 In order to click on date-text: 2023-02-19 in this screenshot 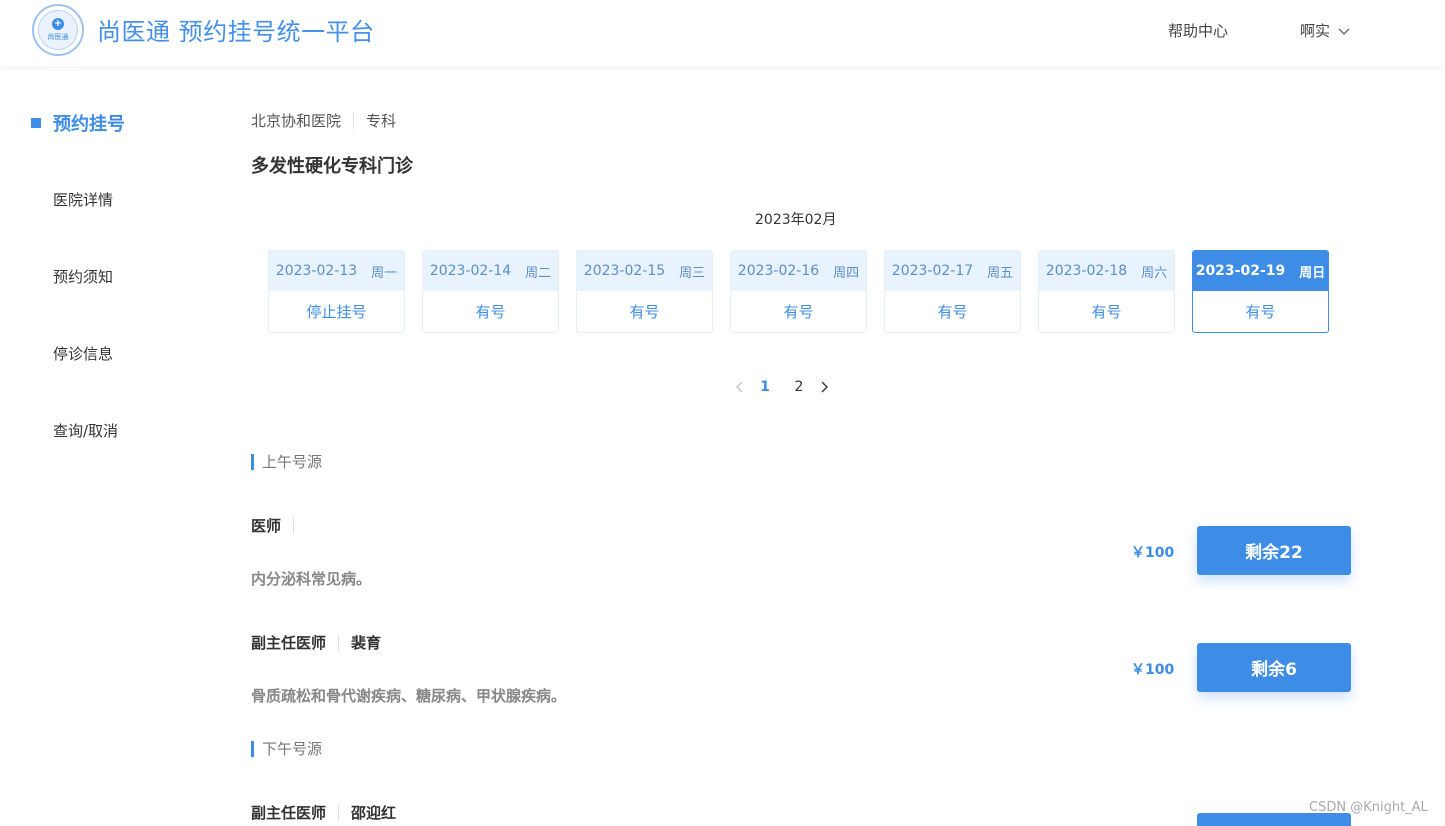, I will do `click(1240, 271)`.